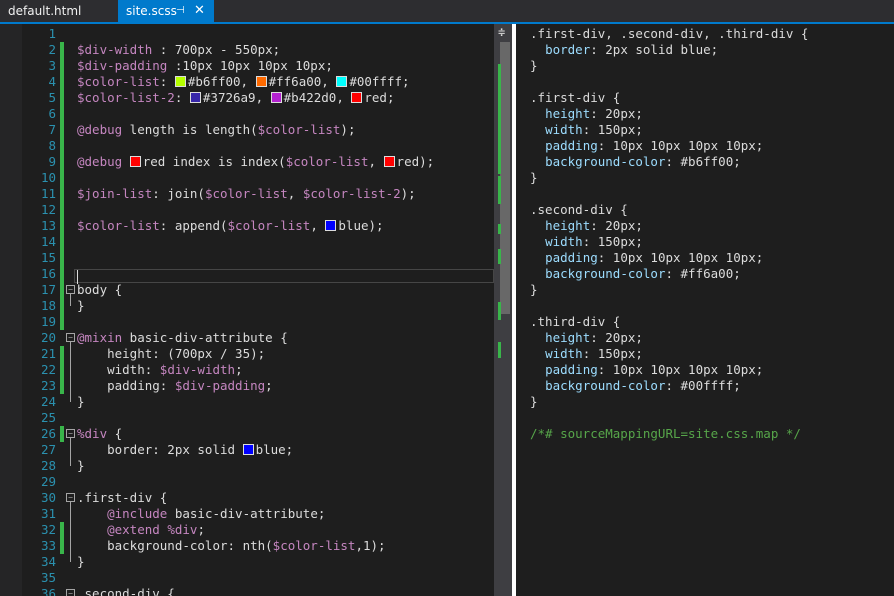  Describe the element at coordinates (247, 418) in the screenshot. I see `code-line: 25` at that location.